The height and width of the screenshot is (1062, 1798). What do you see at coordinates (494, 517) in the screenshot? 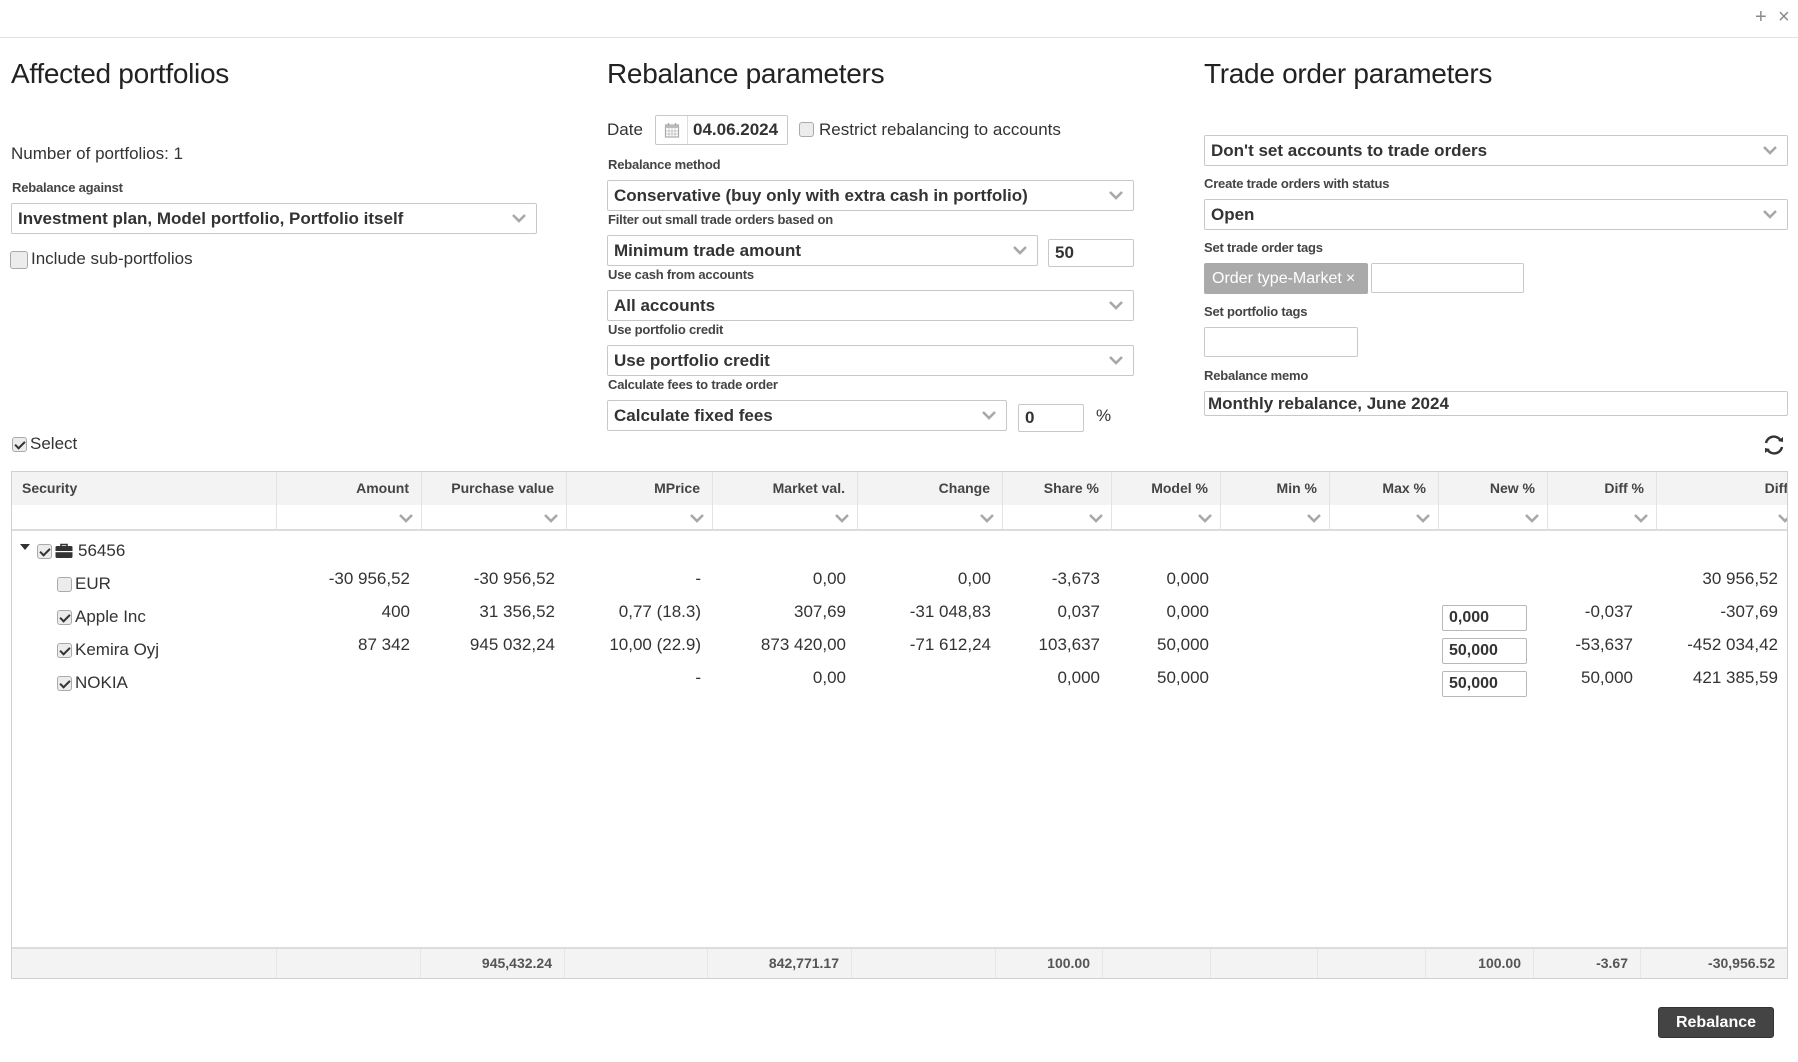
I see `filter-purchase-value` at bounding box center [494, 517].